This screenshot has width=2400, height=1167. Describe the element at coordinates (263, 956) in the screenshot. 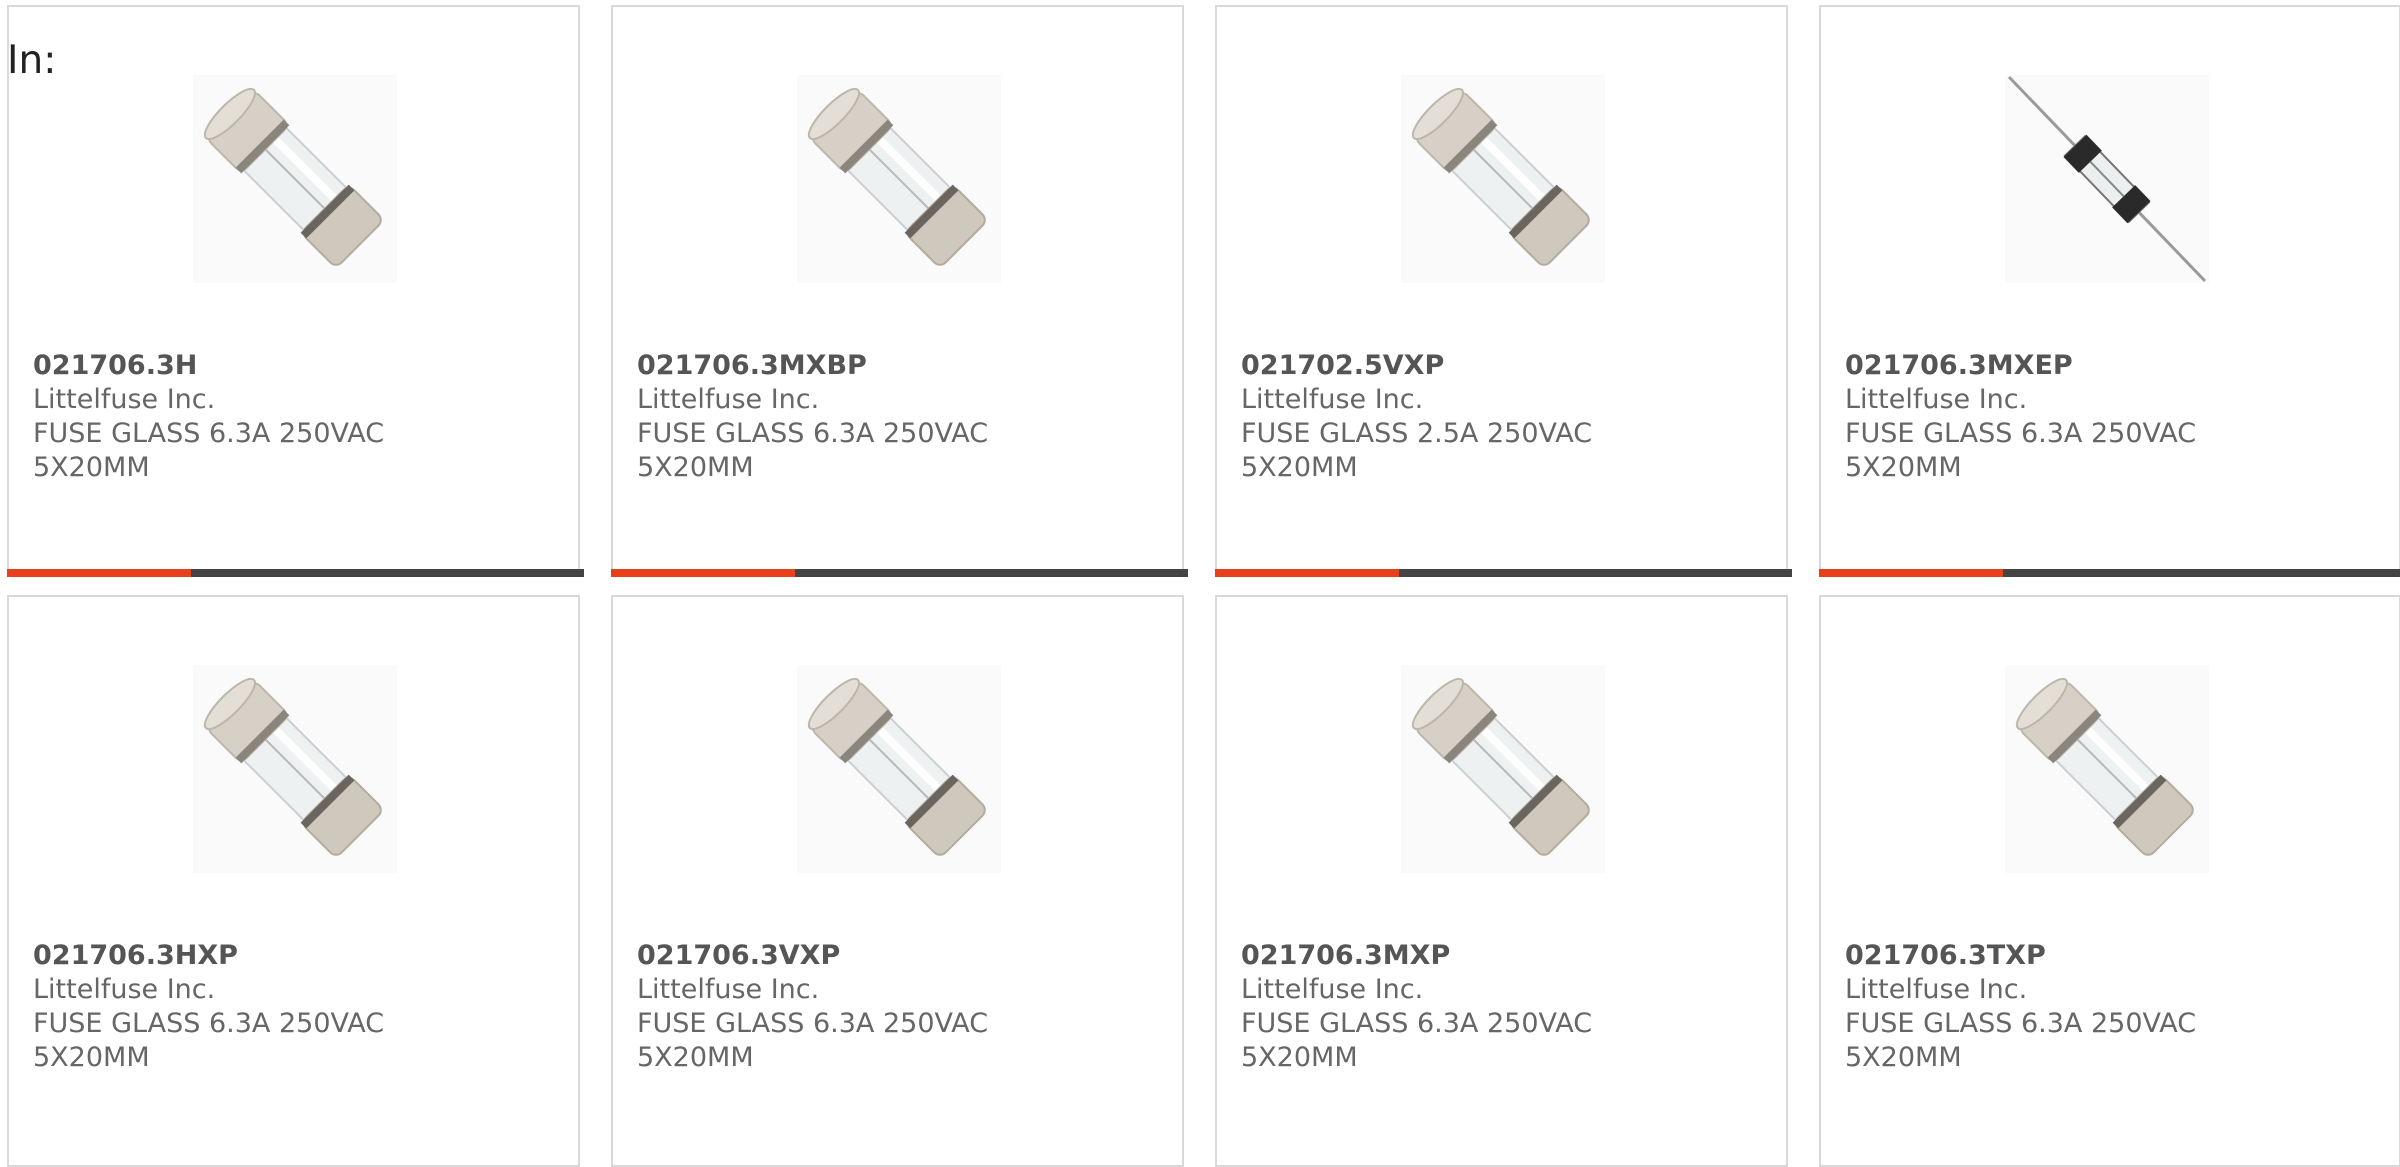

I see `part-number: 021706.3HXP` at that location.